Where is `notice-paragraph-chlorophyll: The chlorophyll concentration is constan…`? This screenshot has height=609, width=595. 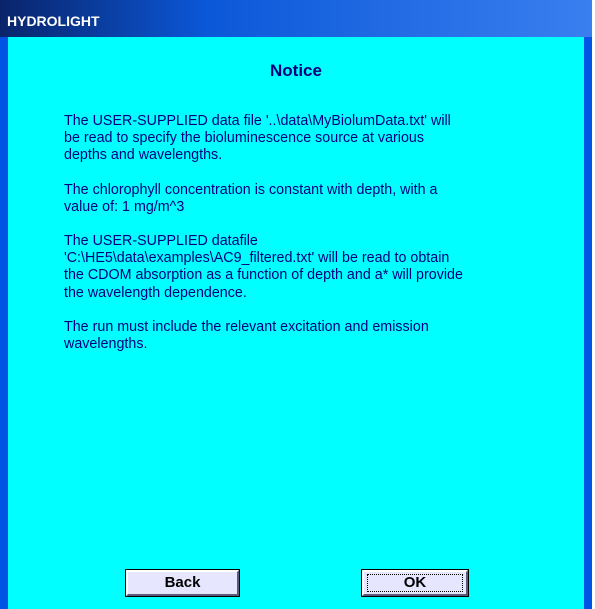
notice-paragraph-chlorophyll: The chlorophyll concentration is constan… is located at coordinates (251, 198).